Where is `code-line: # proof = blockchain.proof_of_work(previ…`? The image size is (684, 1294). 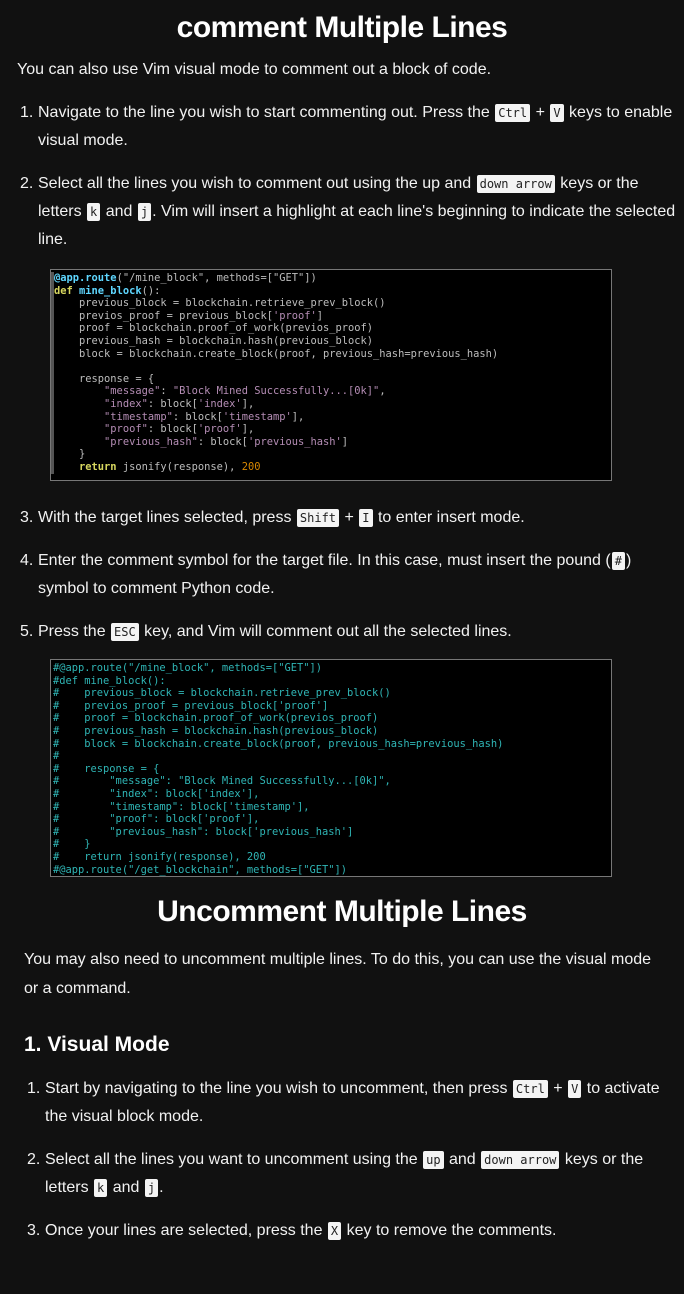 code-line: # proof = blockchain.proof_of_work(previ… is located at coordinates (216, 718).